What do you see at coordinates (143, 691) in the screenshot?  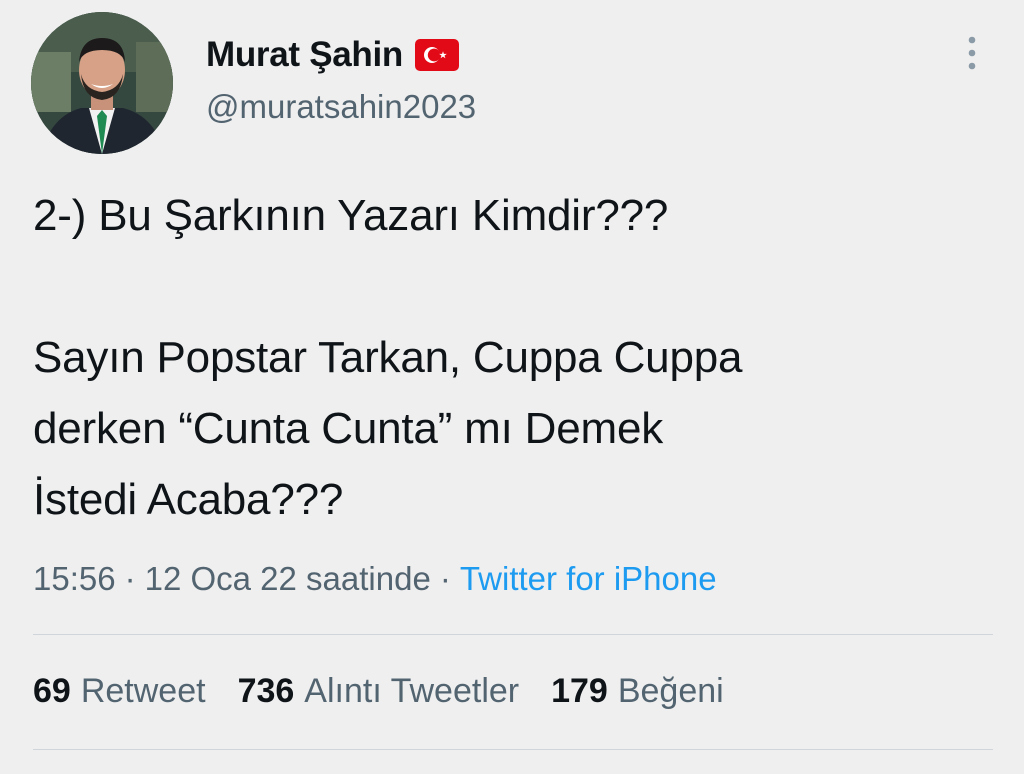 I see `retweets-label: Retweet` at bounding box center [143, 691].